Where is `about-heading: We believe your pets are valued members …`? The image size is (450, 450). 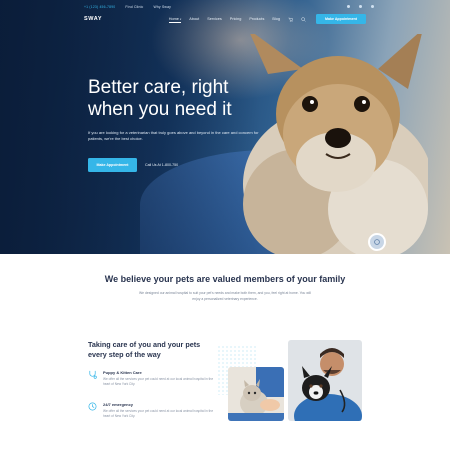
about-heading: We believe your pets are valued members … is located at coordinates (225, 279).